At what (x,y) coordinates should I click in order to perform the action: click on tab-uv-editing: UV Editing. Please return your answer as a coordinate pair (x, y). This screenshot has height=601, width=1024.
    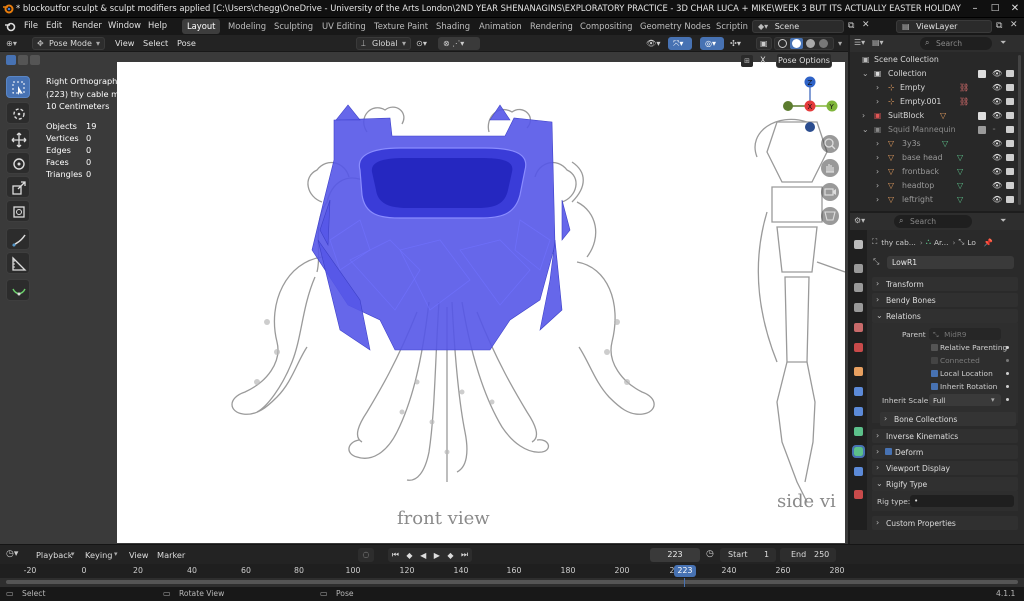
    Looking at the image, I should click on (344, 26).